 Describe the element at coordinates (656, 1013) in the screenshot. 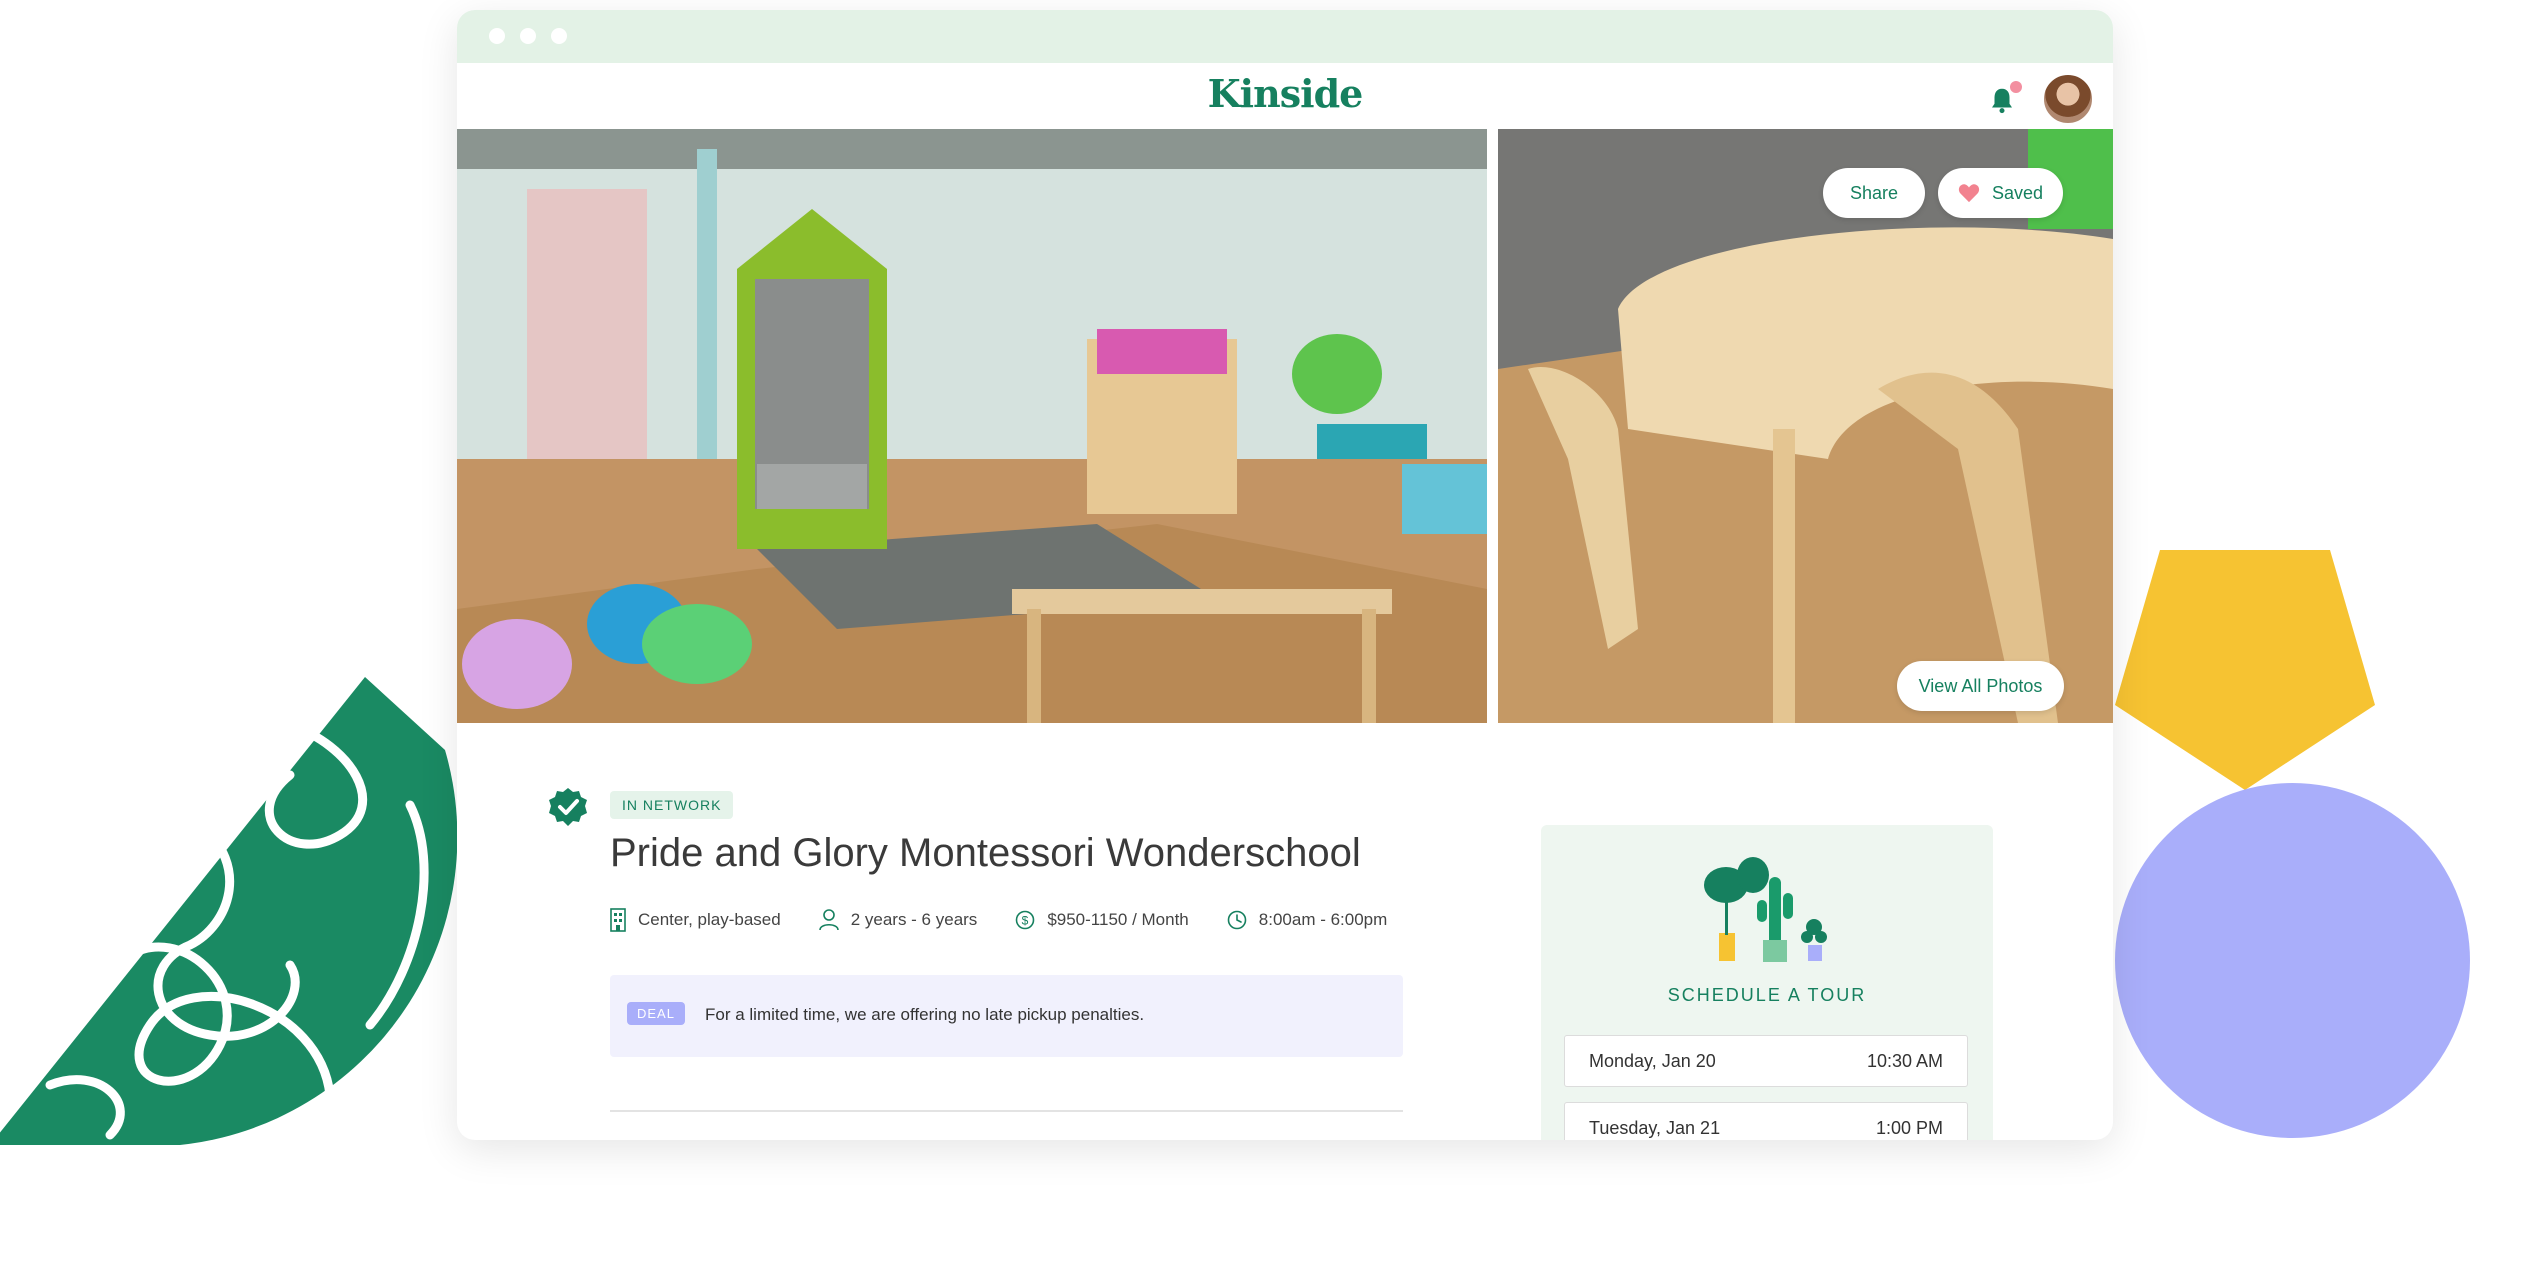

I see `deal-tag: DEAL` at that location.